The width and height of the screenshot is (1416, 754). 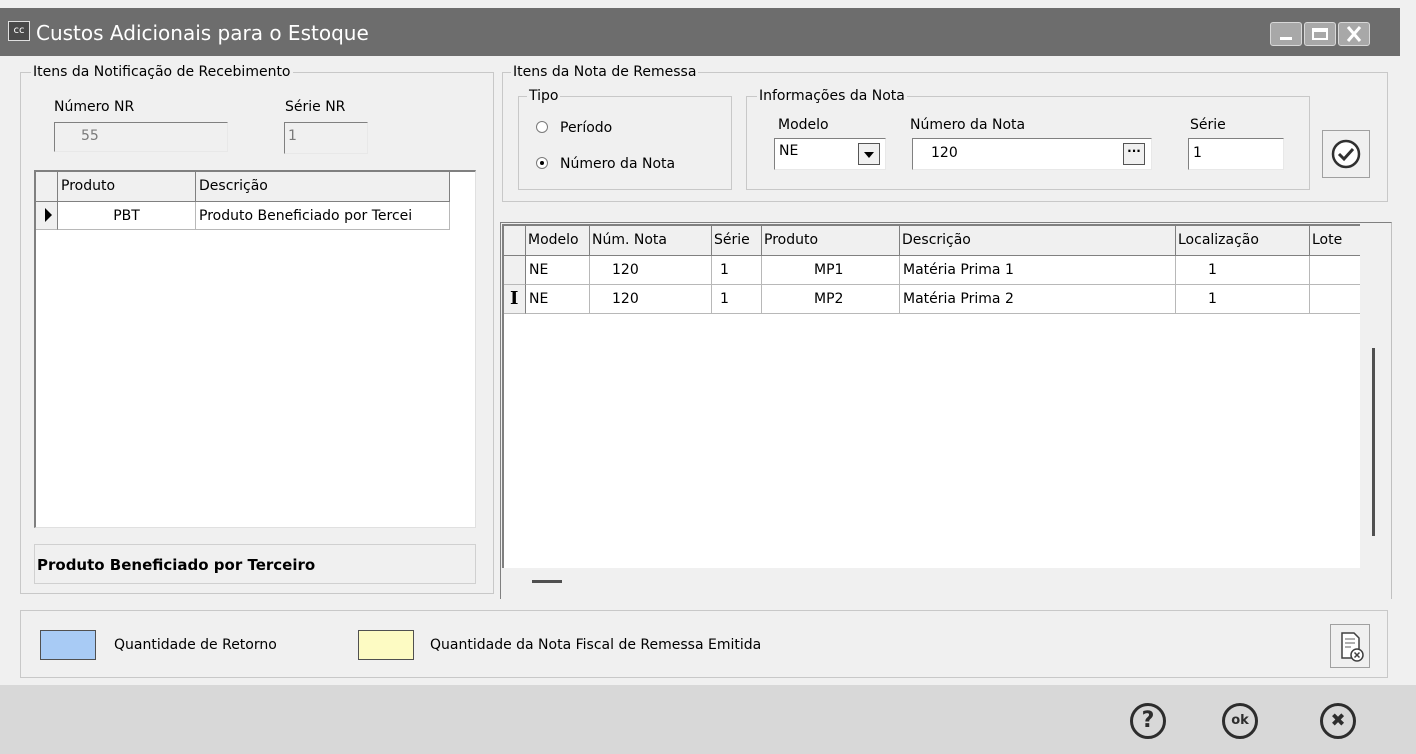 I want to click on ellipsis-icon: ···, so click(x=1134, y=151).